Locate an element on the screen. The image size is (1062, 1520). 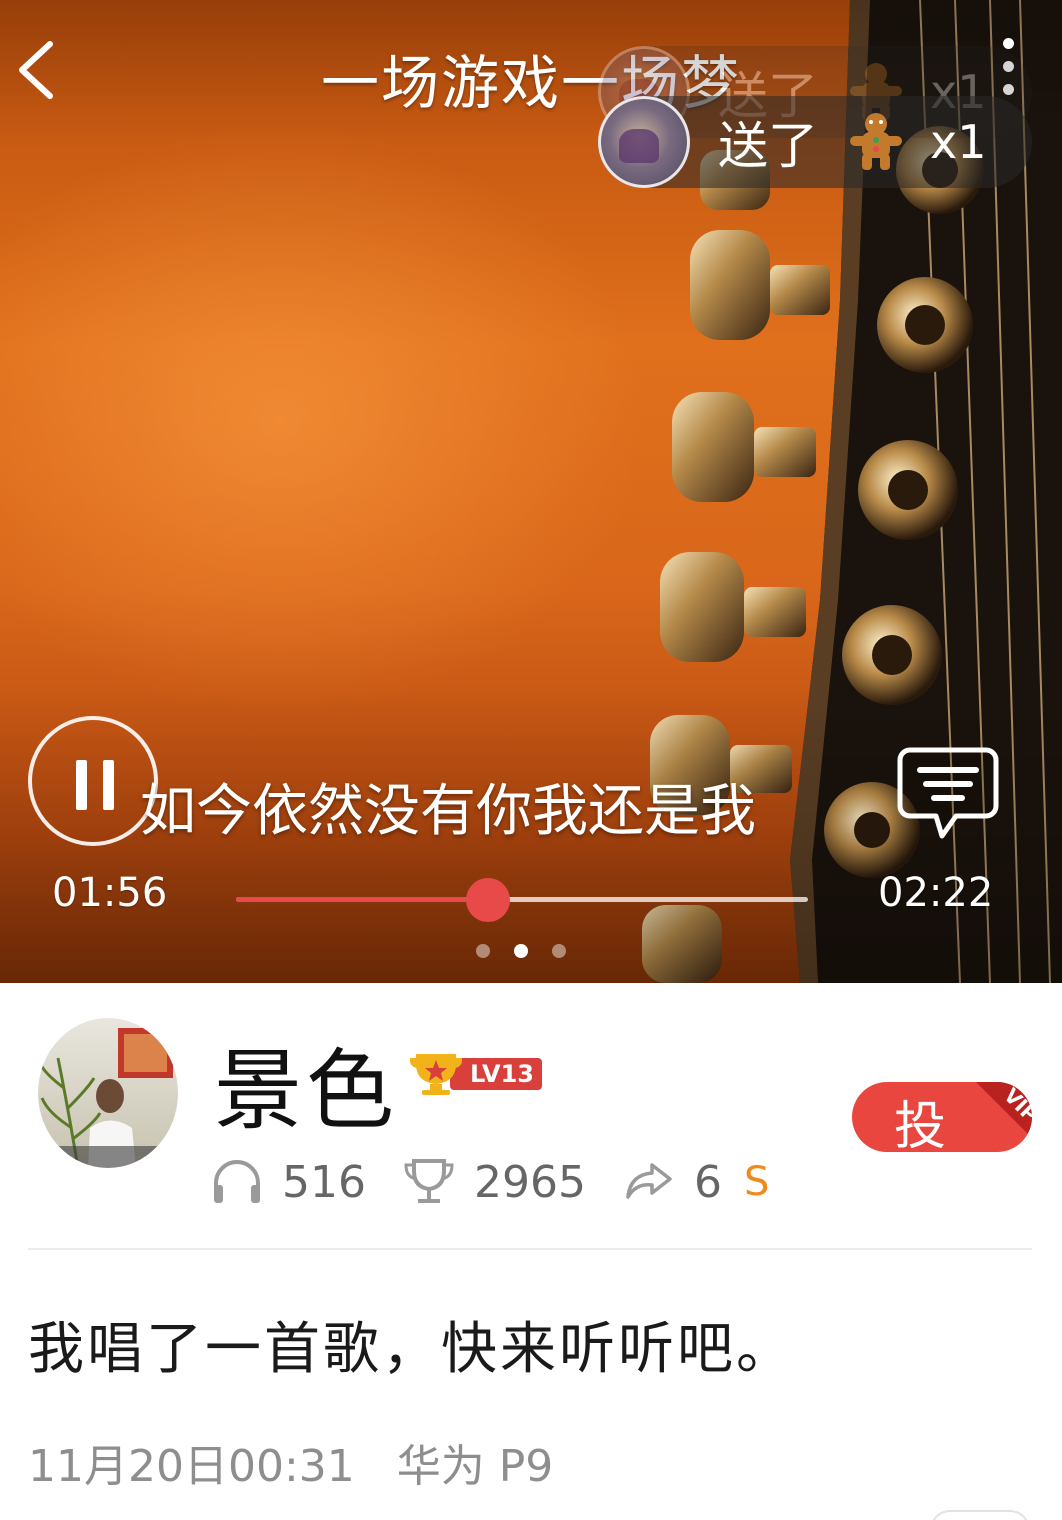
user-name: 景色 is located at coordinates (306, 1083).